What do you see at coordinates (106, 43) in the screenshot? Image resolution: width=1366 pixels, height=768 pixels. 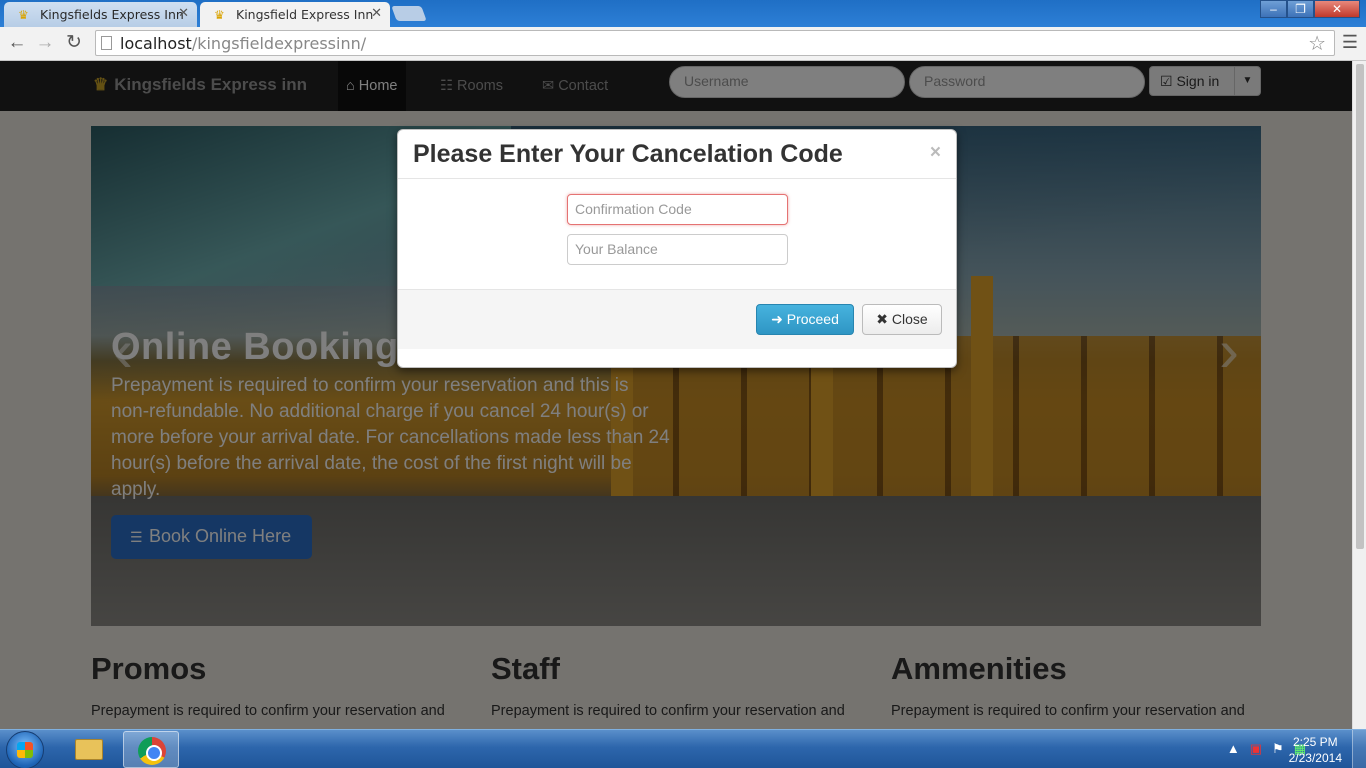 I see `page-icon` at bounding box center [106, 43].